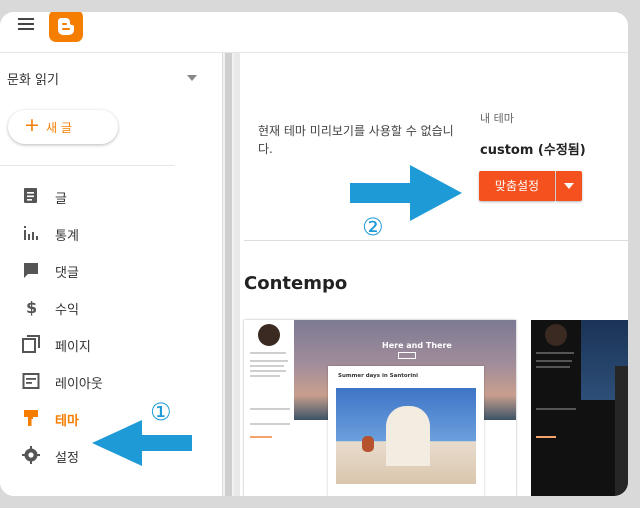  I want to click on thumbnail-post-card: Summer days in Santorini, so click(406, 431).